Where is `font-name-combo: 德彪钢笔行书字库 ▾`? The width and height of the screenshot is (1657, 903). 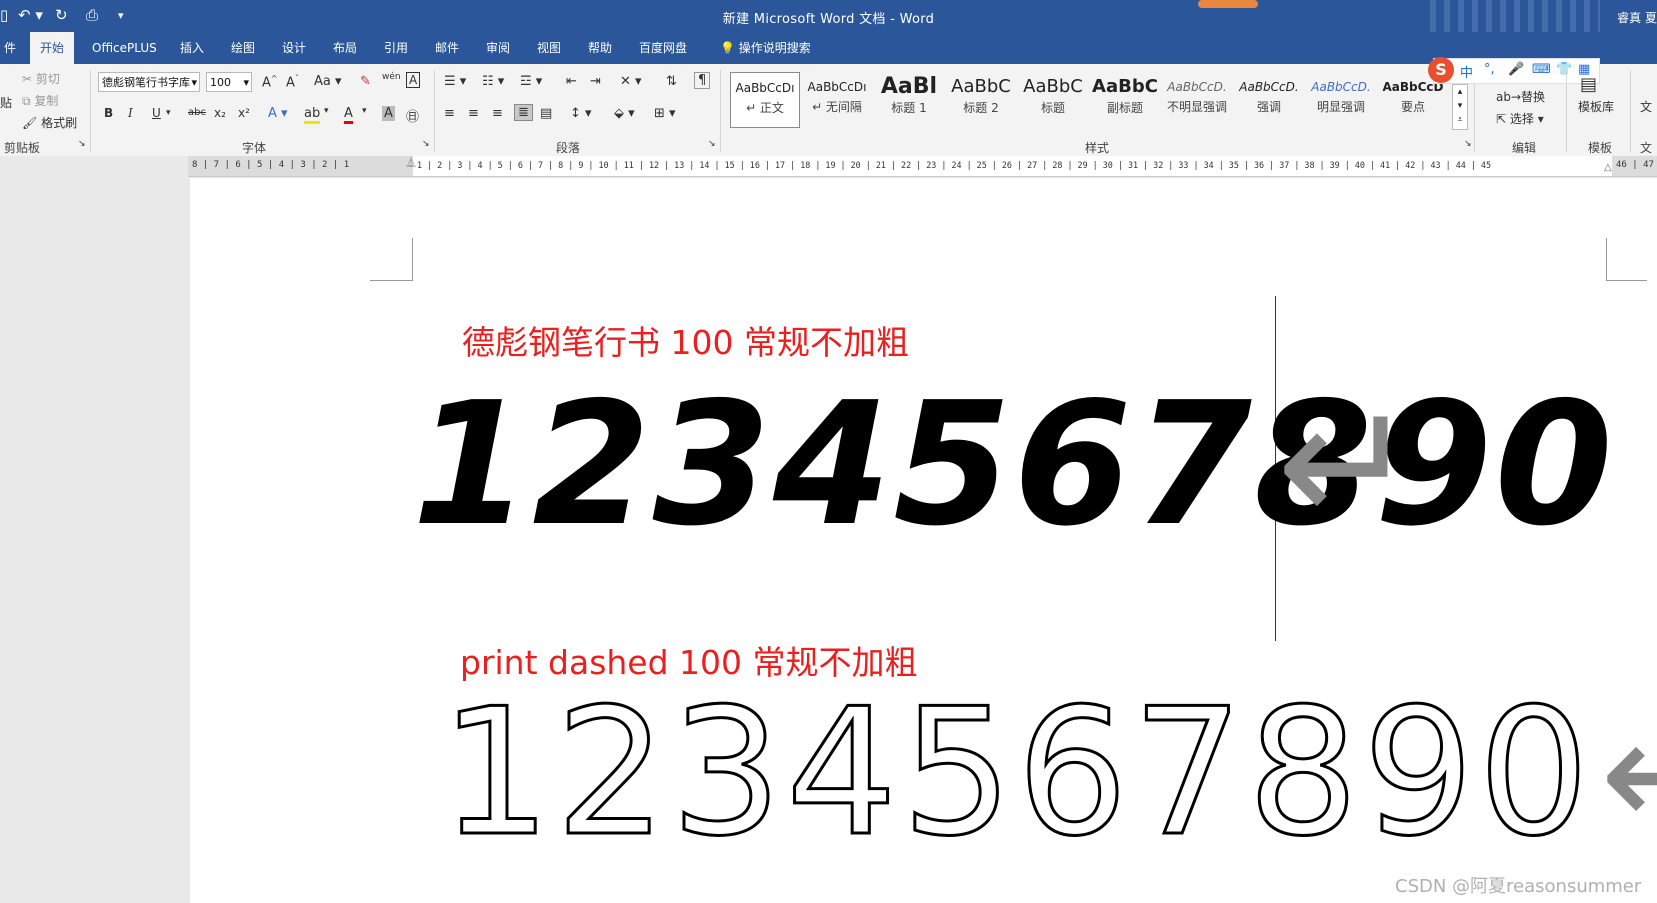
font-name-combo: 德彪钢笔行书字库 ▾ is located at coordinates (149, 82).